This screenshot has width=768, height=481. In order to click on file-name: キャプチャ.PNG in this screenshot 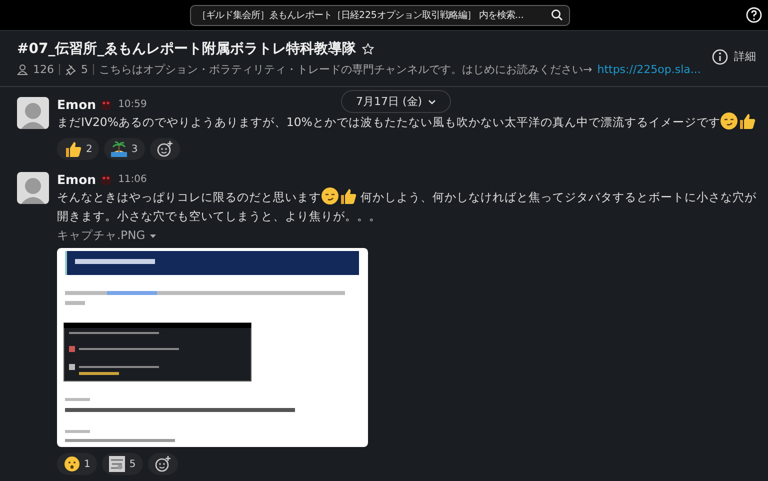, I will do `click(101, 235)`.